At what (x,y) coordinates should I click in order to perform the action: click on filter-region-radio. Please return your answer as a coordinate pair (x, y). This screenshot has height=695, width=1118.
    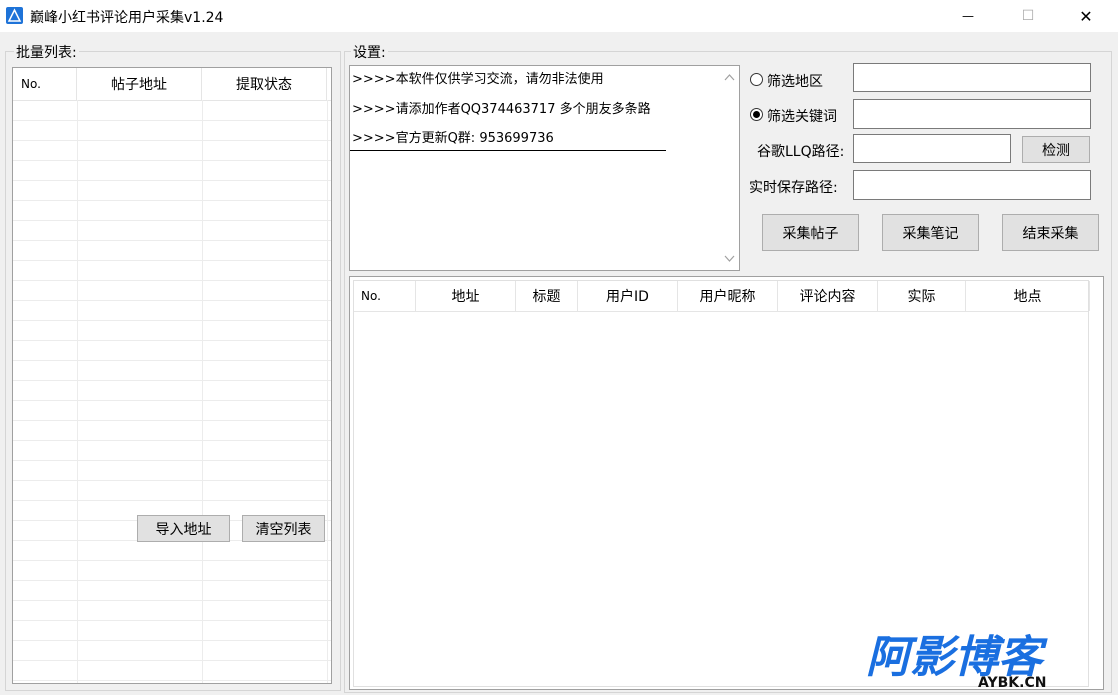
    Looking at the image, I should click on (756, 79).